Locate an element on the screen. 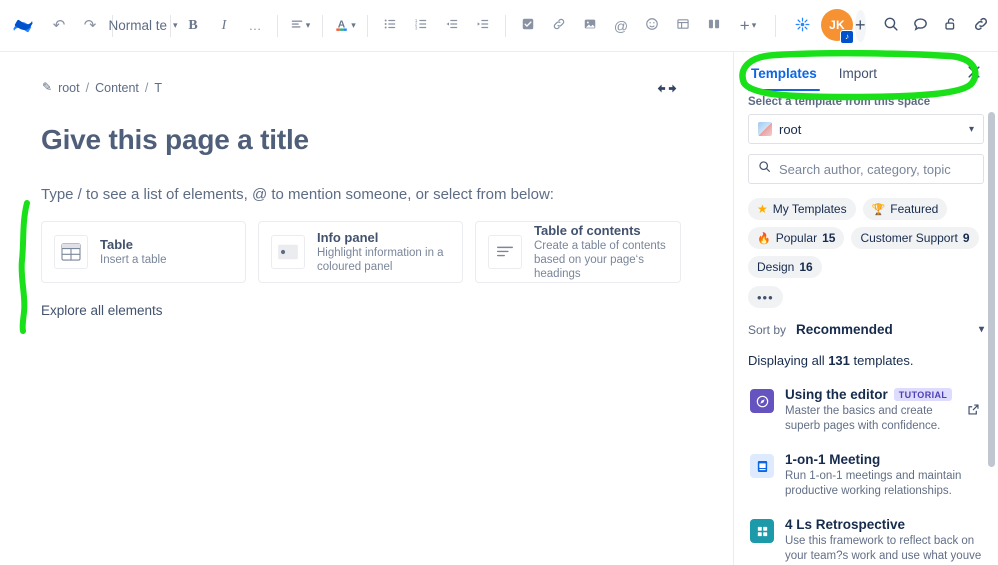  italic-button: I is located at coordinates (224, 26).